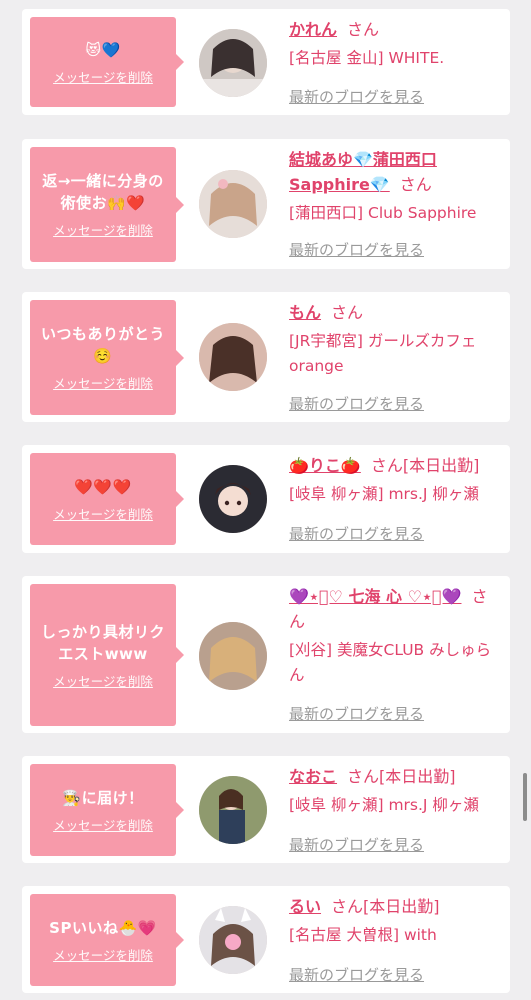 This screenshot has width=531, height=1000. What do you see at coordinates (313, 29) in the screenshot?
I see `cast-name-link: かれん` at bounding box center [313, 29].